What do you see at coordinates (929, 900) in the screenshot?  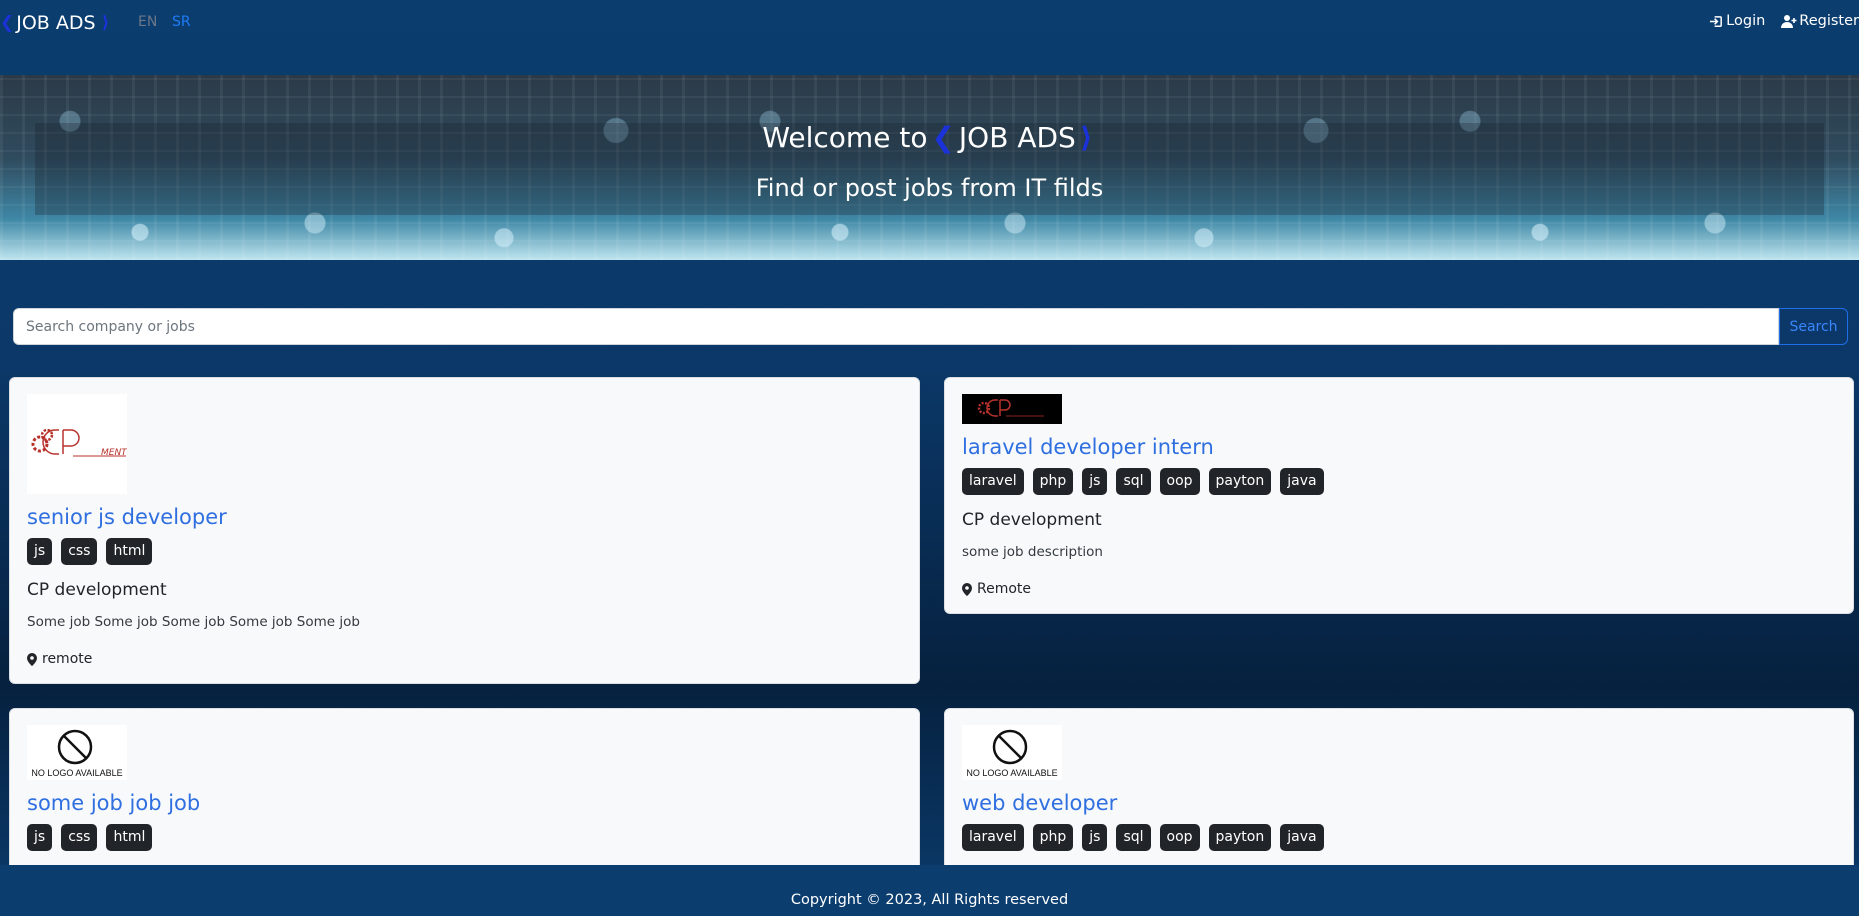 I see `copyright-text: Copyright © 2023, All Rights reserved` at bounding box center [929, 900].